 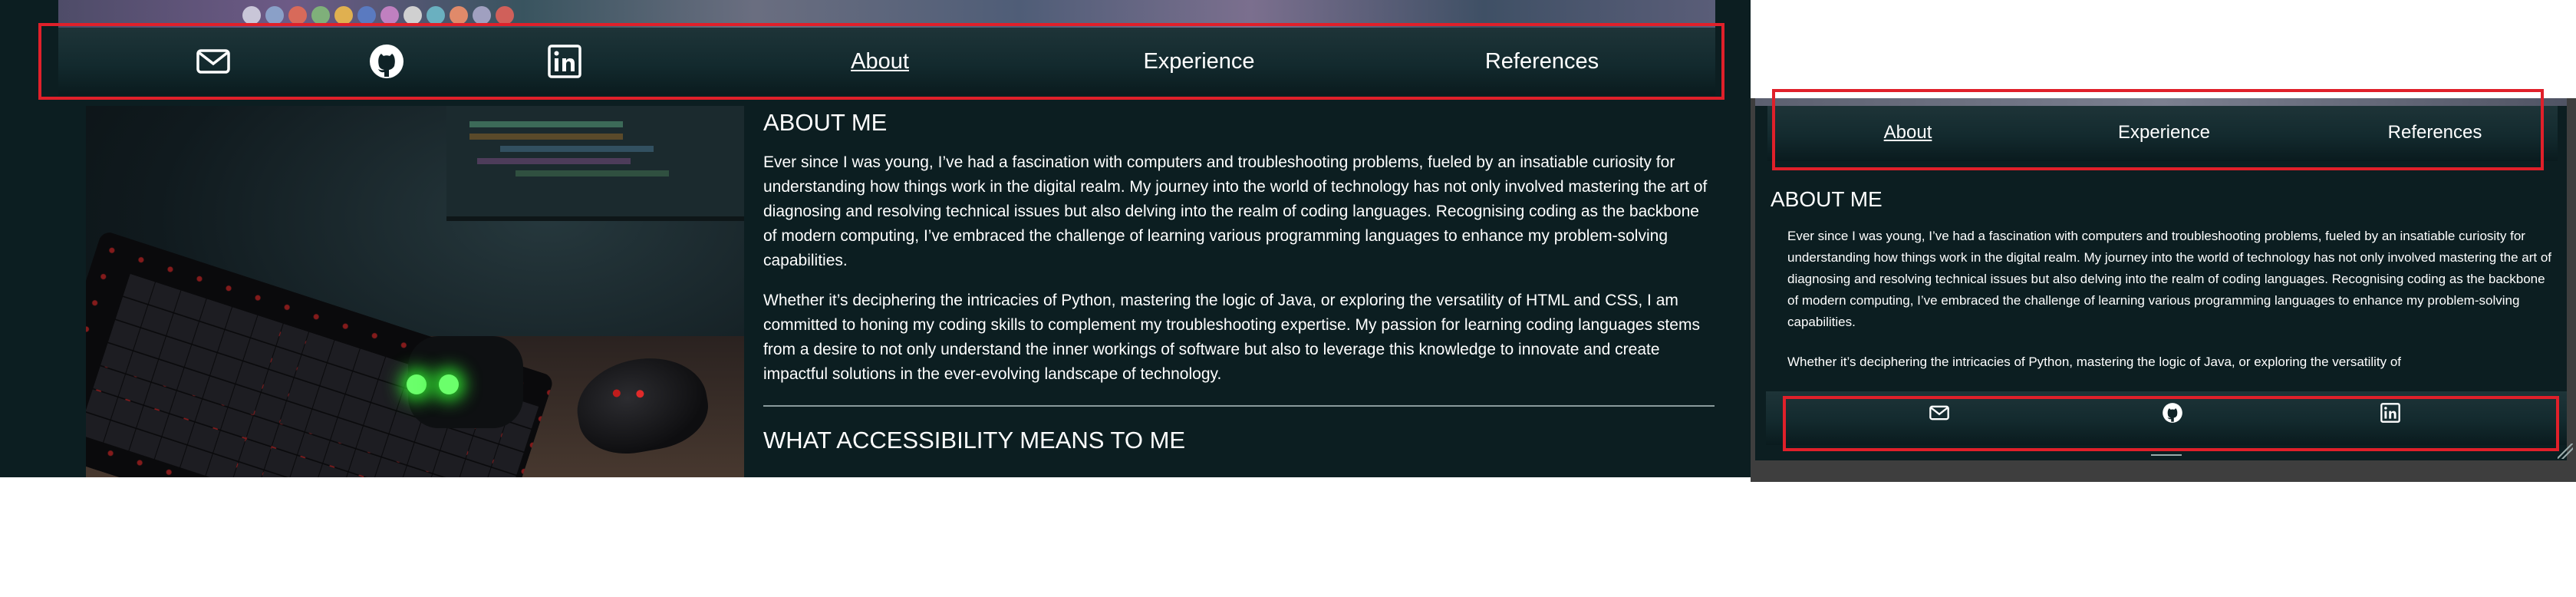 I want to click on highlight-box-desktop-nav, so click(x=881, y=62).